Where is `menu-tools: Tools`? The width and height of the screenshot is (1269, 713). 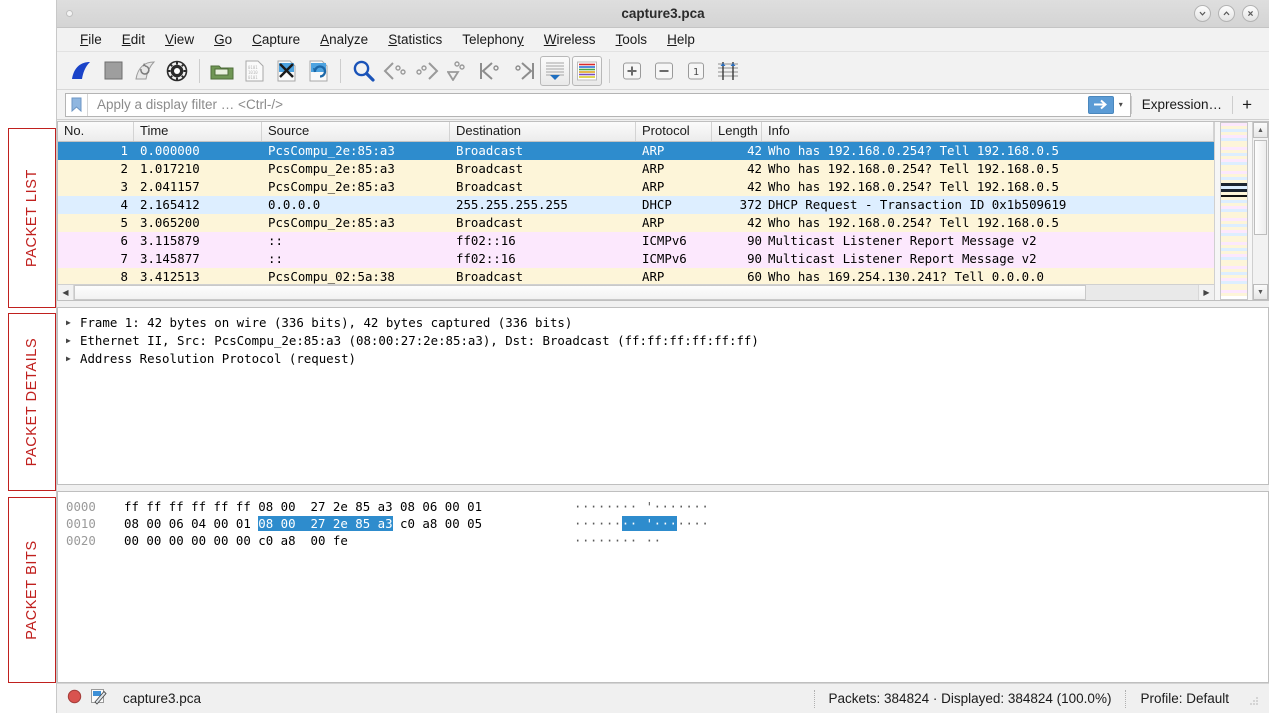
menu-tools: Tools is located at coordinates (632, 39).